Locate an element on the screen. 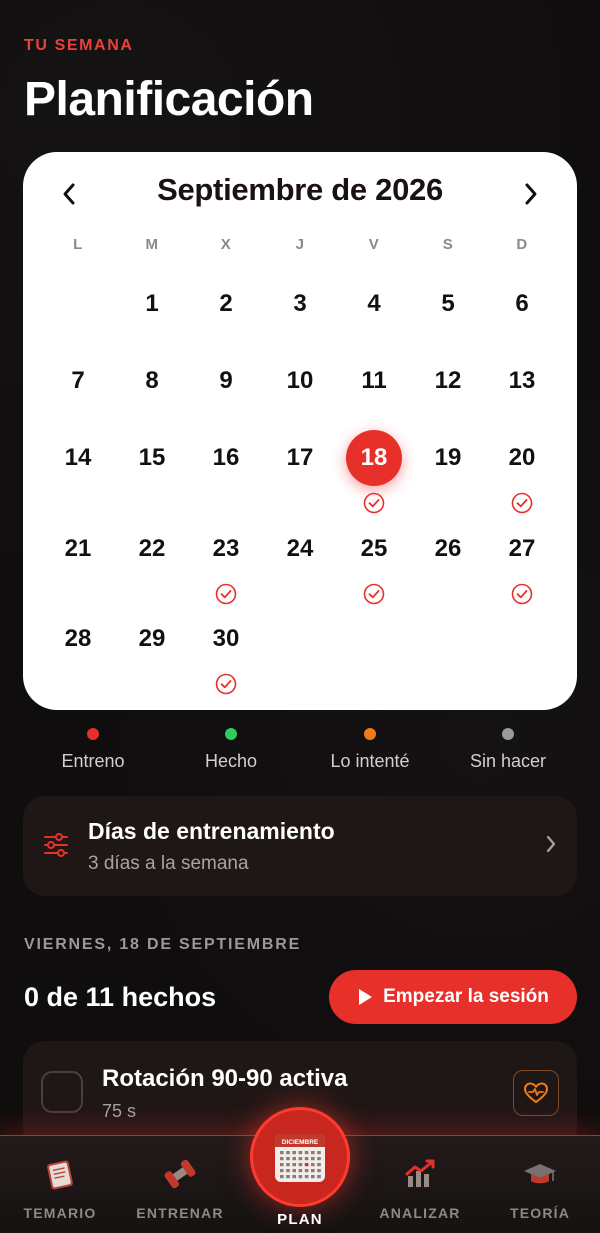 This screenshot has width=600, height=1233. calendar-day: 23 is located at coordinates (226, 549).